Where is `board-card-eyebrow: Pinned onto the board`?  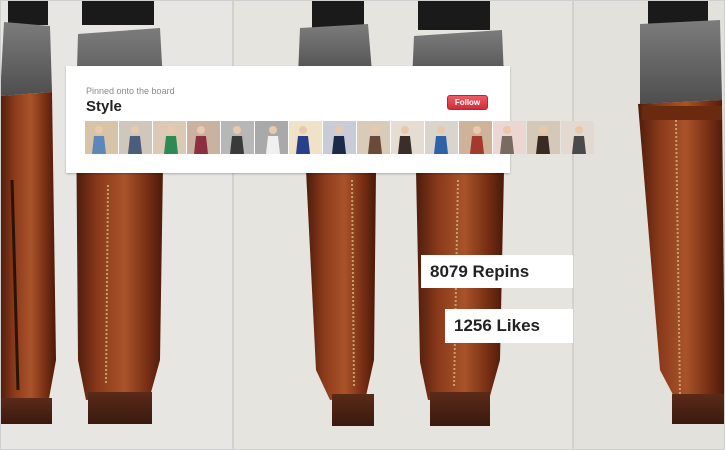
board-card-eyebrow: Pinned onto the board is located at coordinates (130, 91).